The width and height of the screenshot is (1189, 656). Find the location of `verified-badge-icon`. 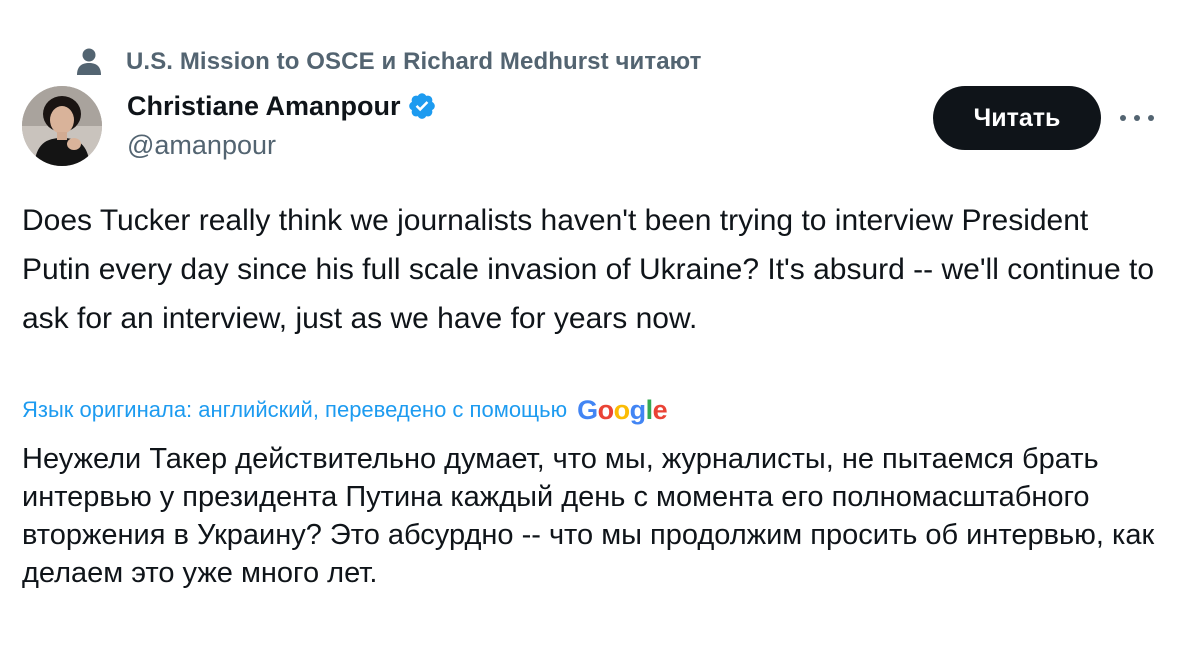

verified-badge-icon is located at coordinates (422, 106).